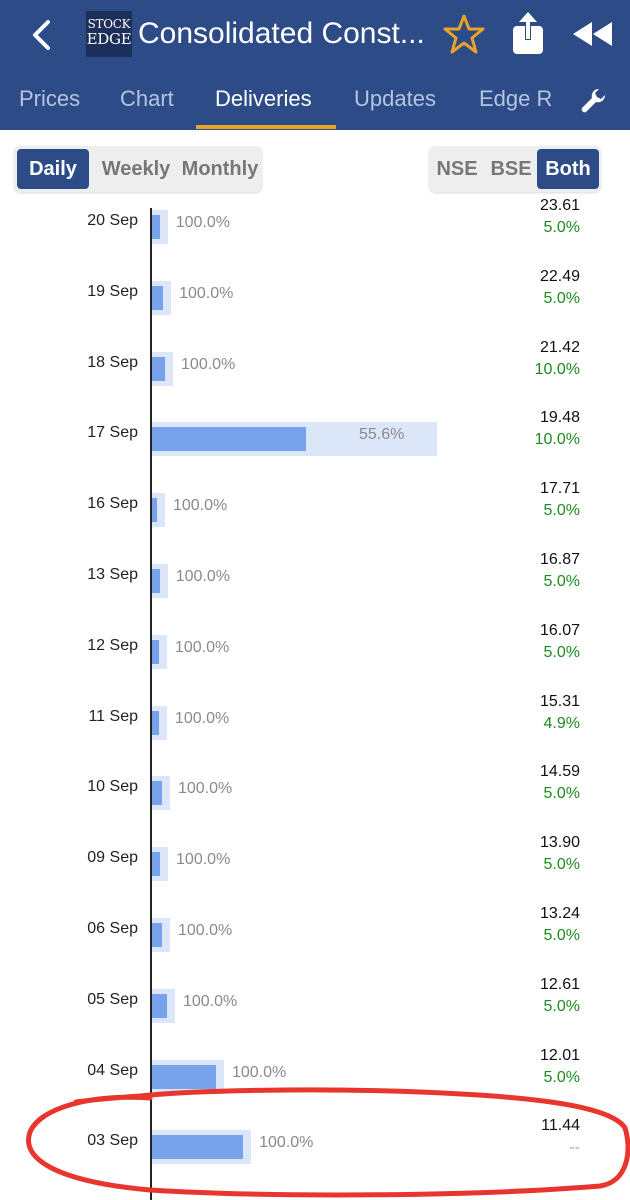  Describe the element at coordinates (112, 1141) in the screenshot. I see `delivery-date: 03 Sep` at that location.